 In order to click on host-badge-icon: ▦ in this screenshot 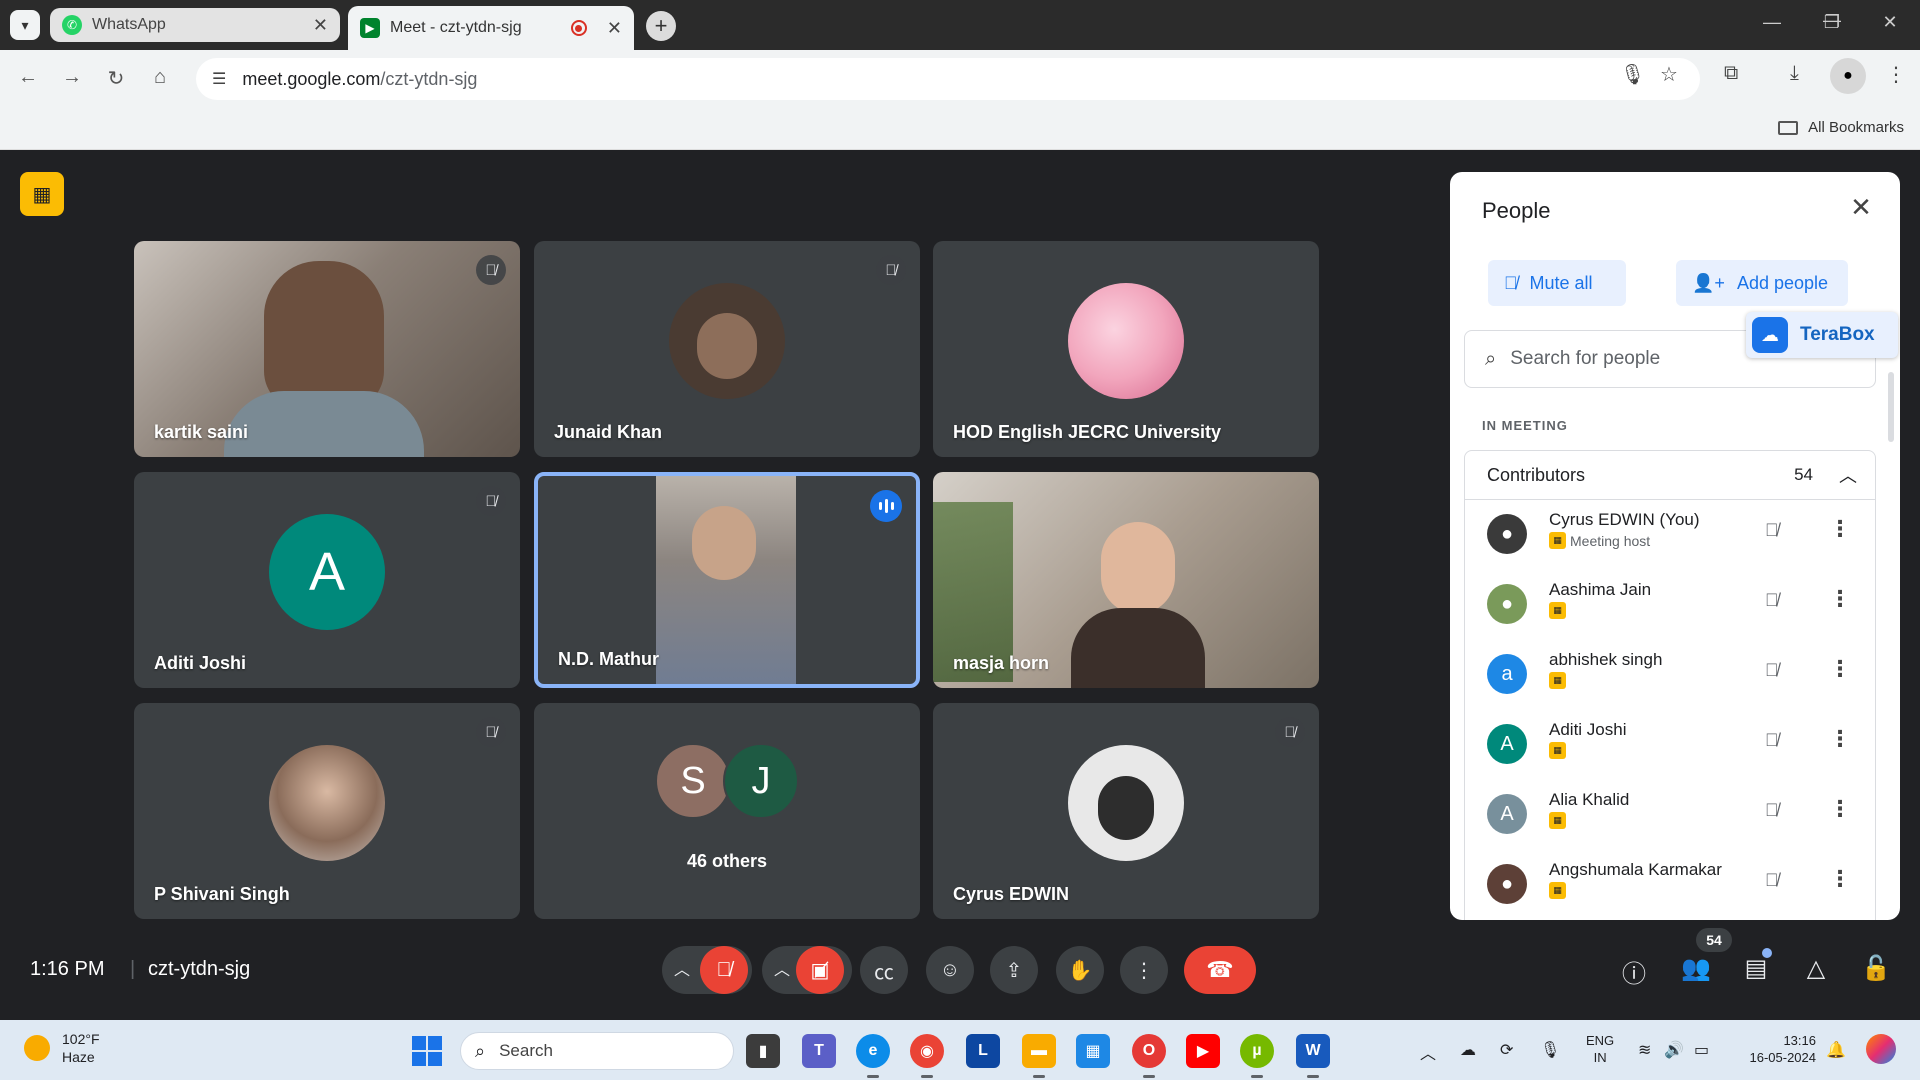, I will do `click(1557, 820)`.